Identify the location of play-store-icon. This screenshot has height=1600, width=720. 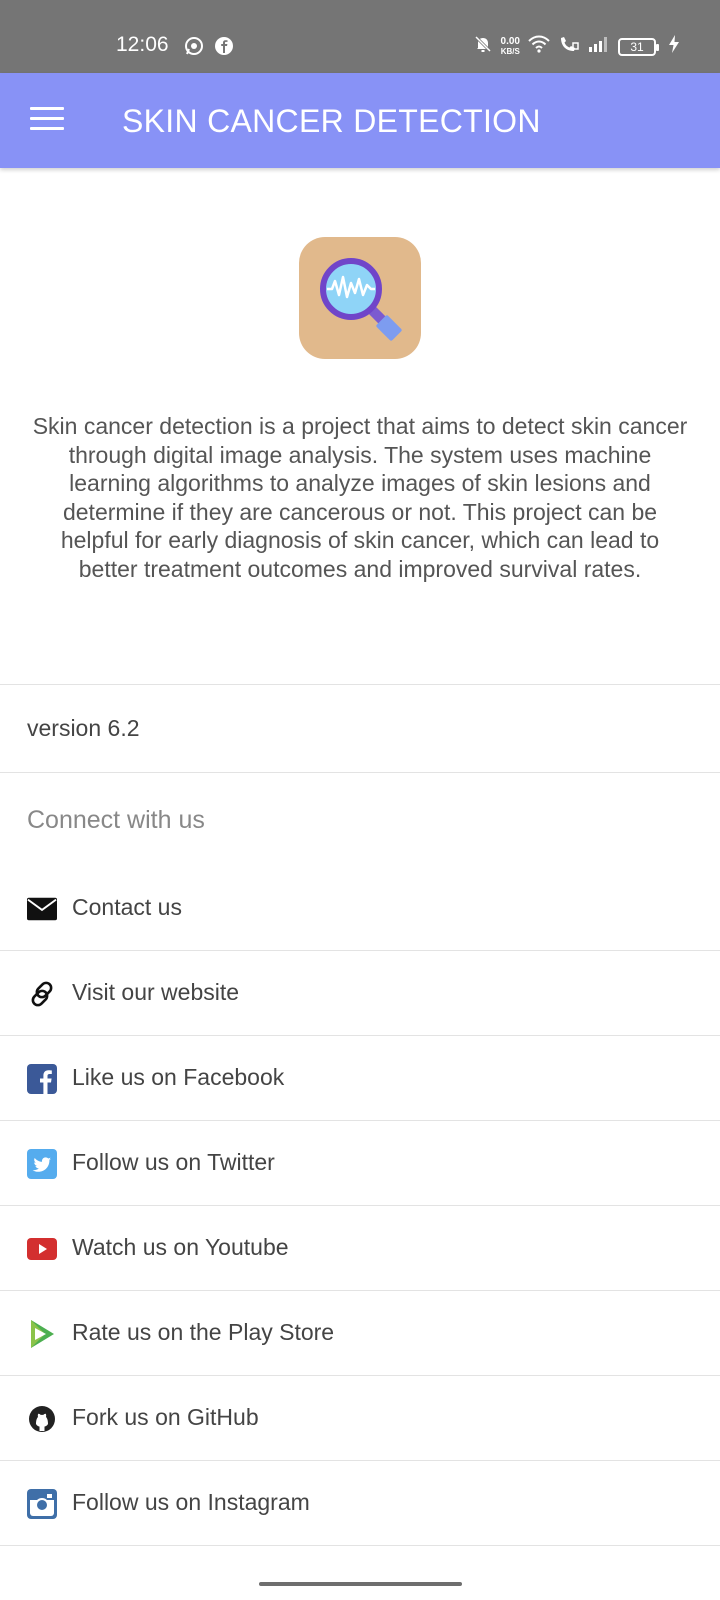
(42, 1334).